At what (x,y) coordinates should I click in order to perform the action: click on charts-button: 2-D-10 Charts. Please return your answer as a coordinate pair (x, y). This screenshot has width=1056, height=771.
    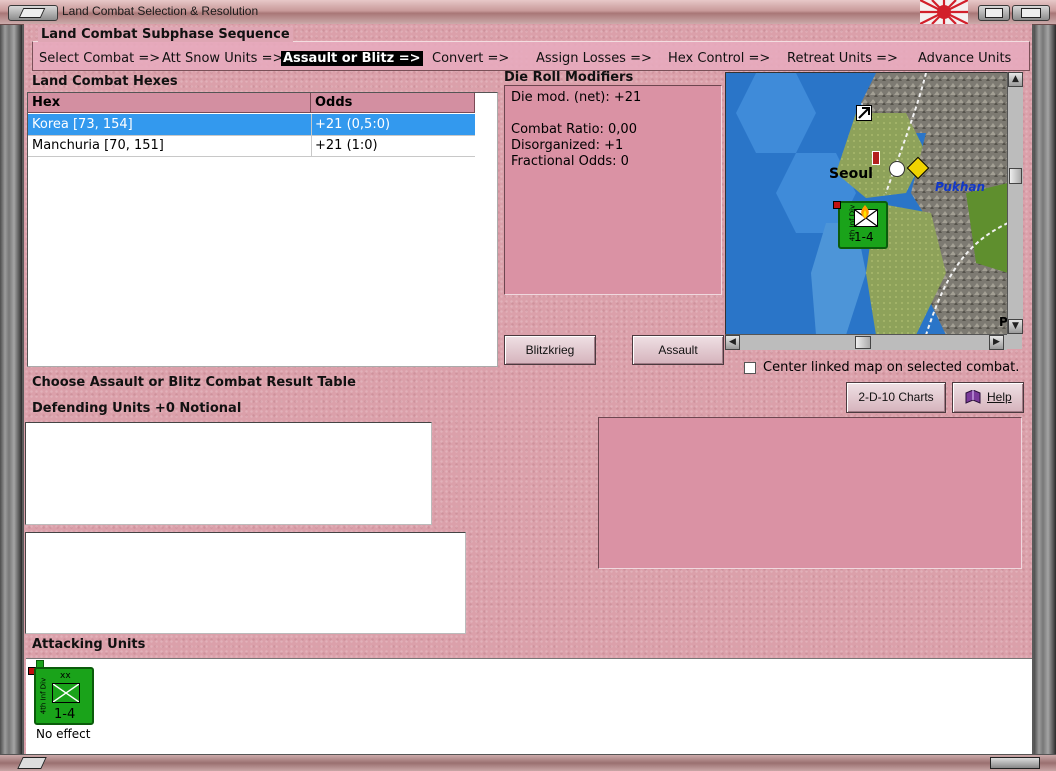
    Looking at the image, I should click on (896, 397).